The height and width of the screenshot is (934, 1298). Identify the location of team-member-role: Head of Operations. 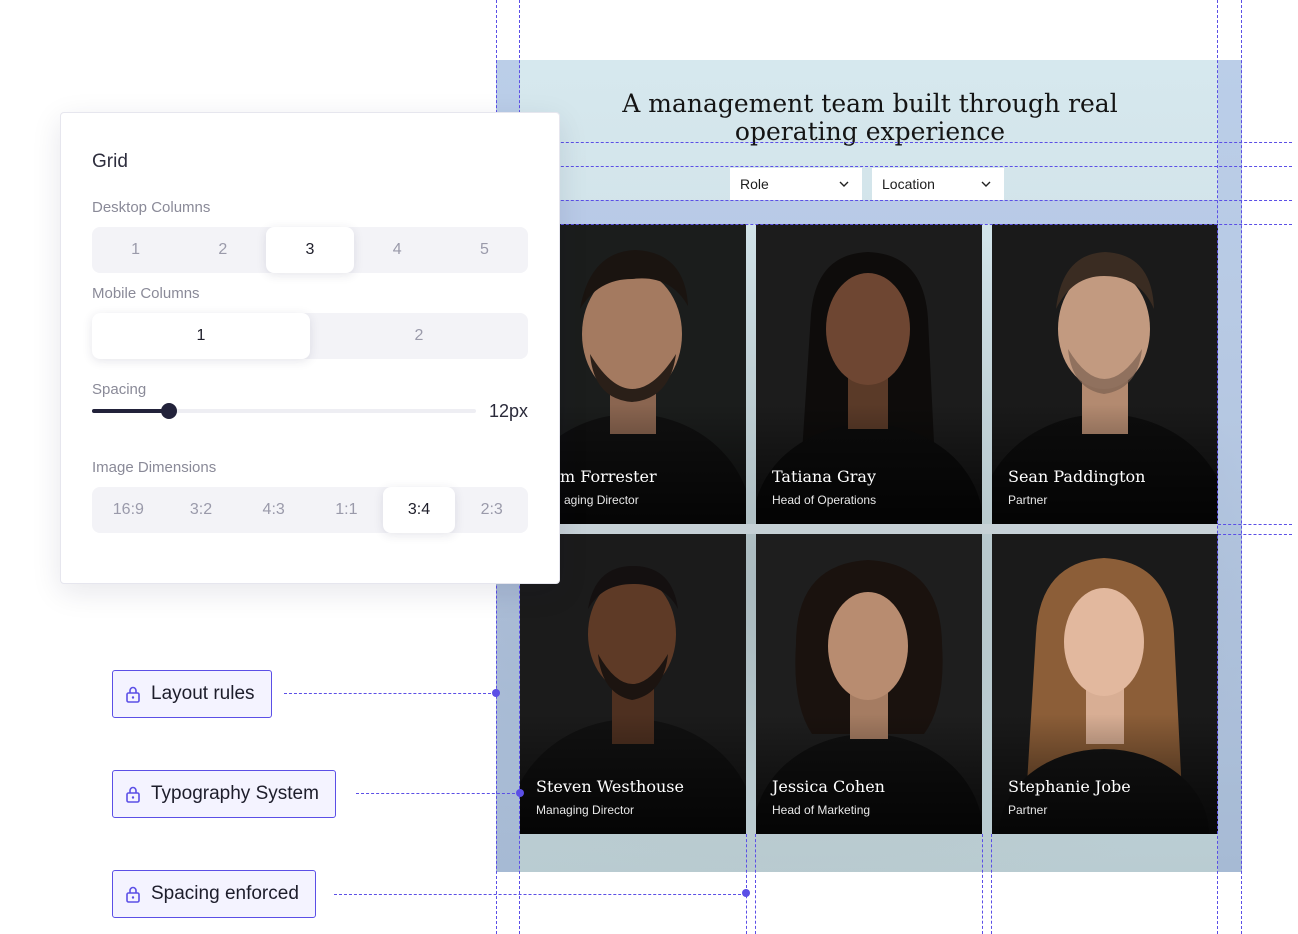
(824, 500).